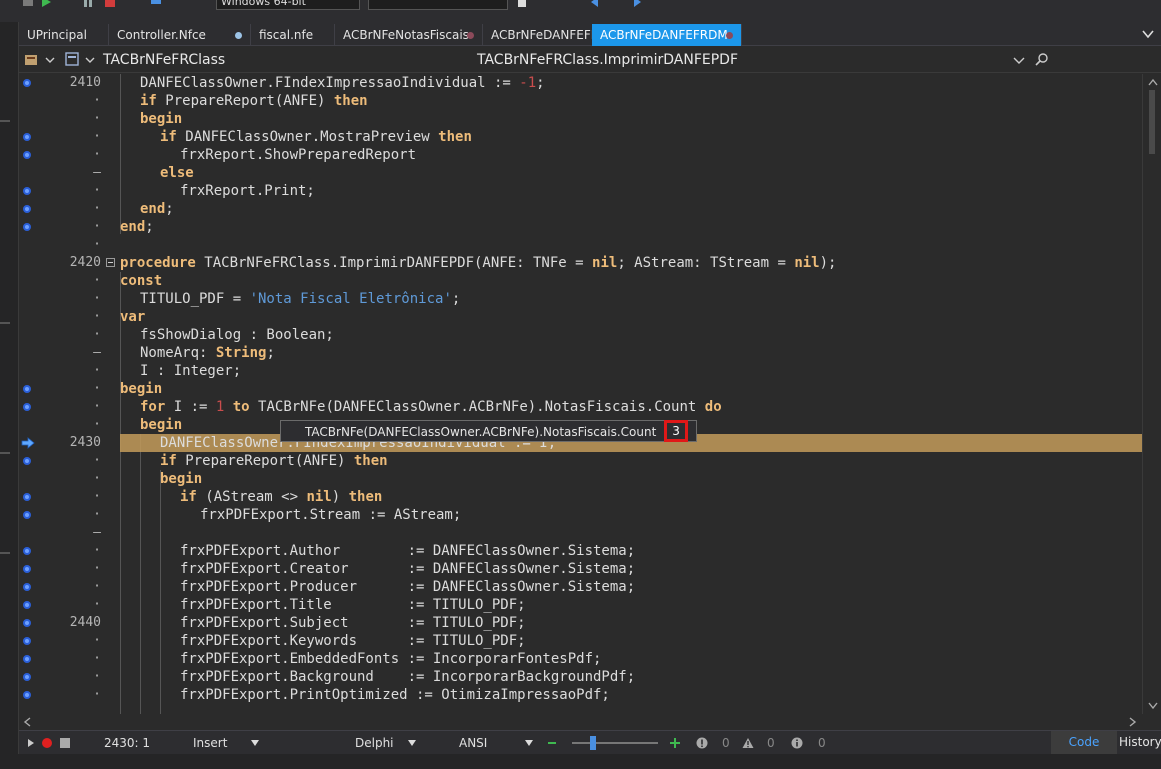 This screenshot has width=1161, height=769. I want to click on code-line: · const, so click(580, 281).